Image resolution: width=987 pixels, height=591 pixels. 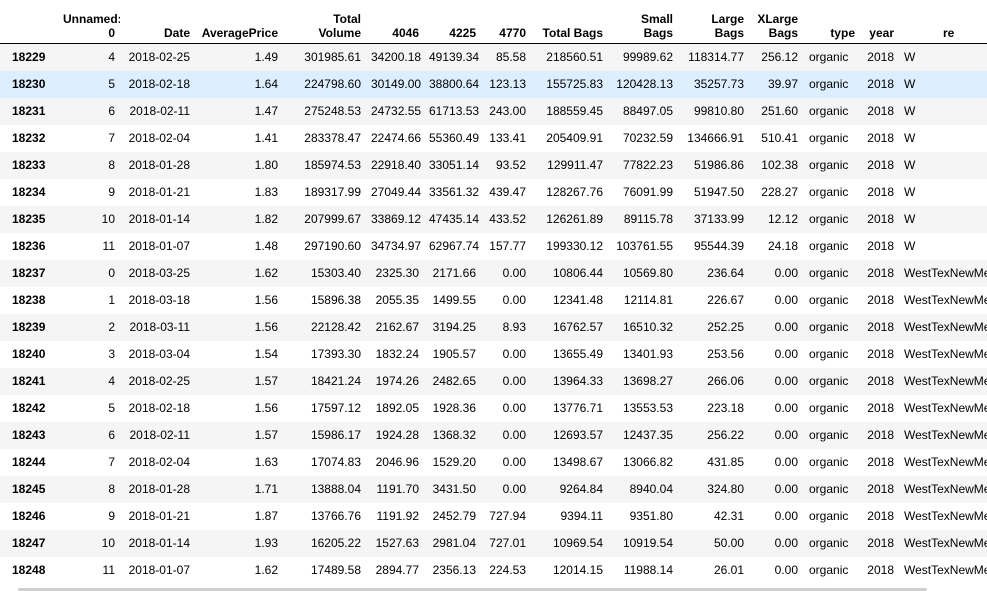 I want to click on table-cell: 88497.05, so click(x=647, y=111).